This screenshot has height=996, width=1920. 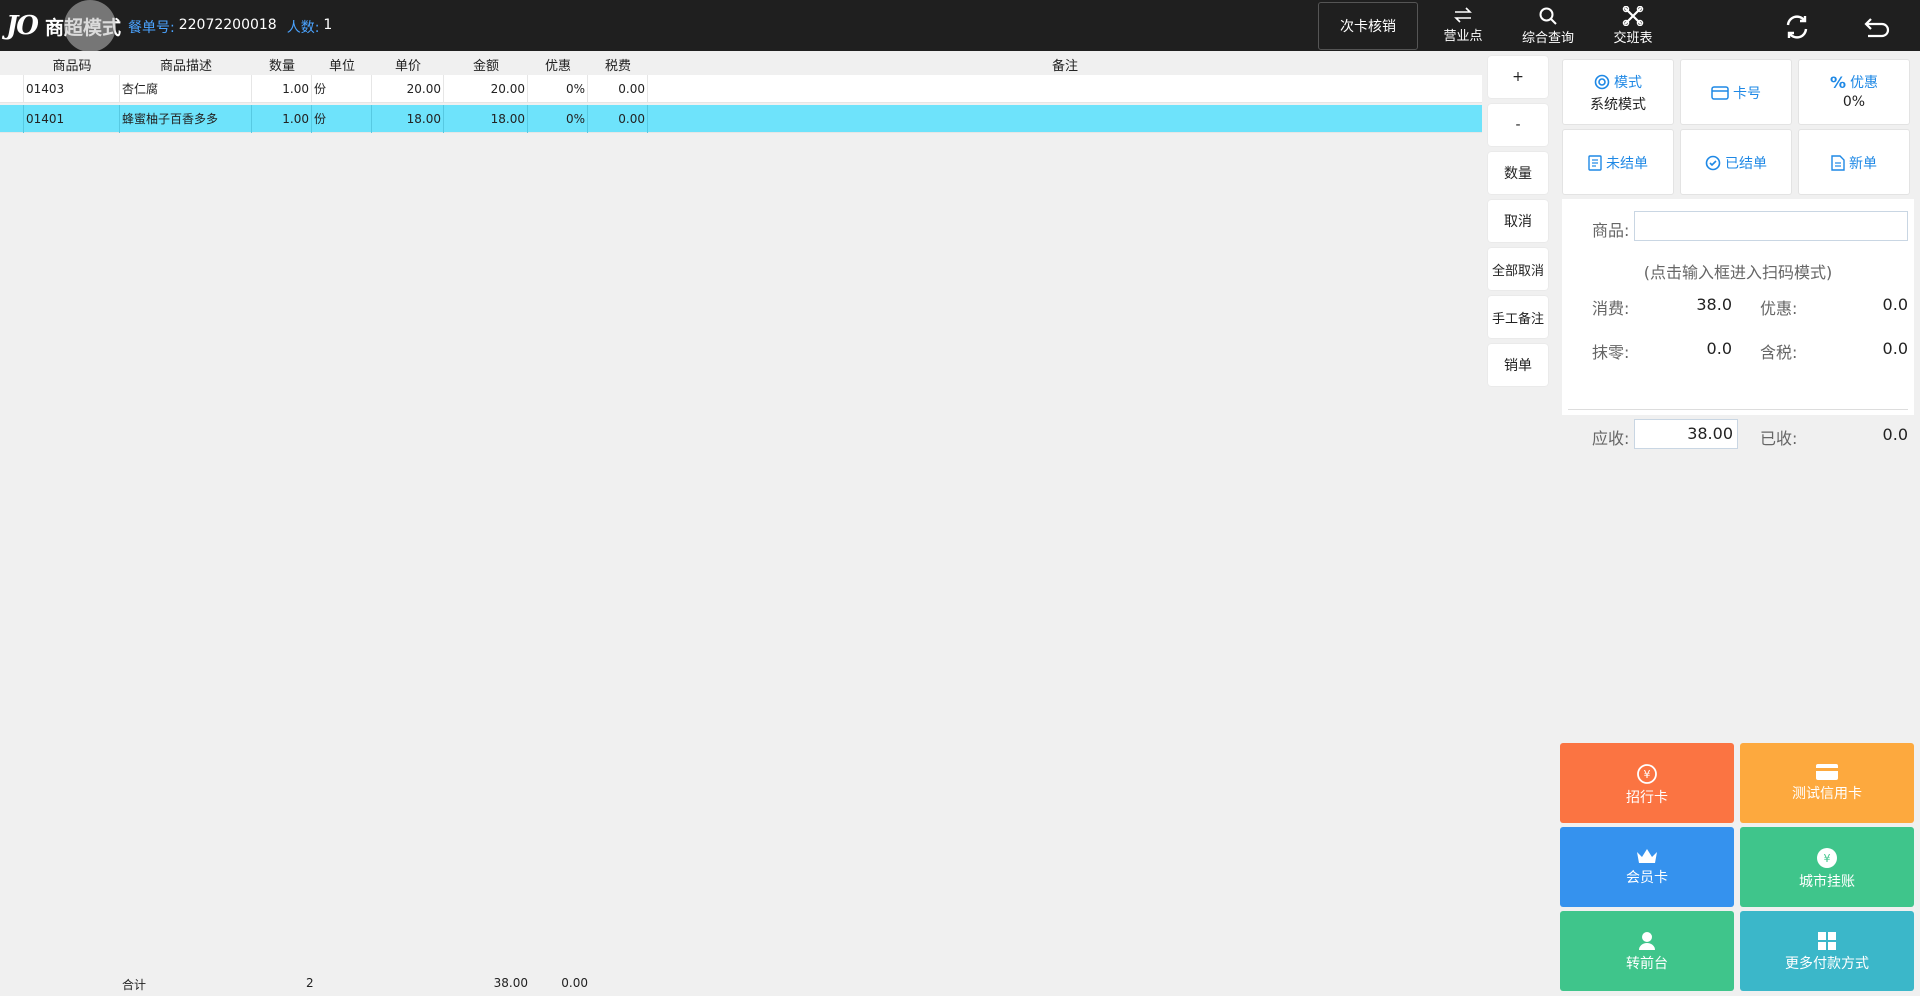 I want to click on order-number-label: 餐单号:, so click(x=151, y=28).